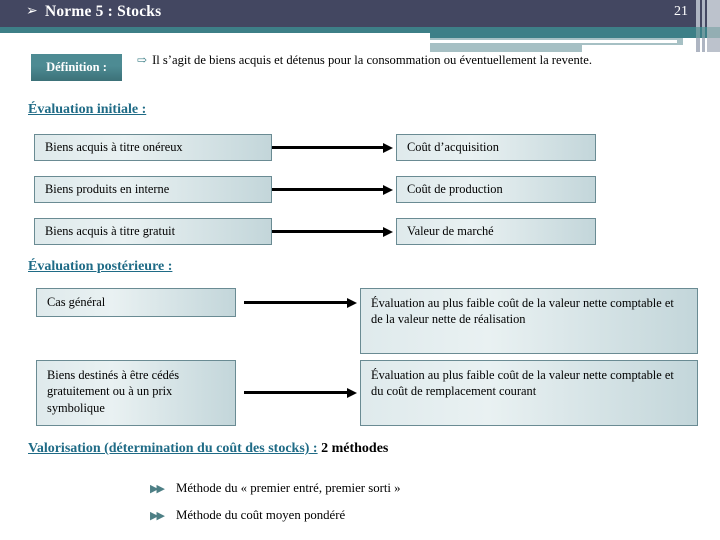 Image resolution: width=720 pixels, height=540 pixels. What do you see at coordinates (410, 515) in the screenshot?
I see `list-item: ▶▶ Méthode du coût moyen pondéré` at bounding box center [410, 515].